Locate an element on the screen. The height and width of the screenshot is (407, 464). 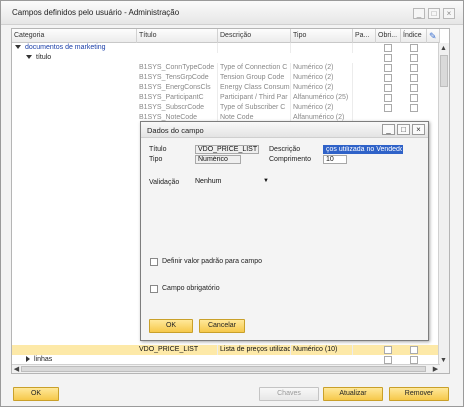
cell-titulo: B1SYS_SubscrCode is located at coordinates (177, 108).